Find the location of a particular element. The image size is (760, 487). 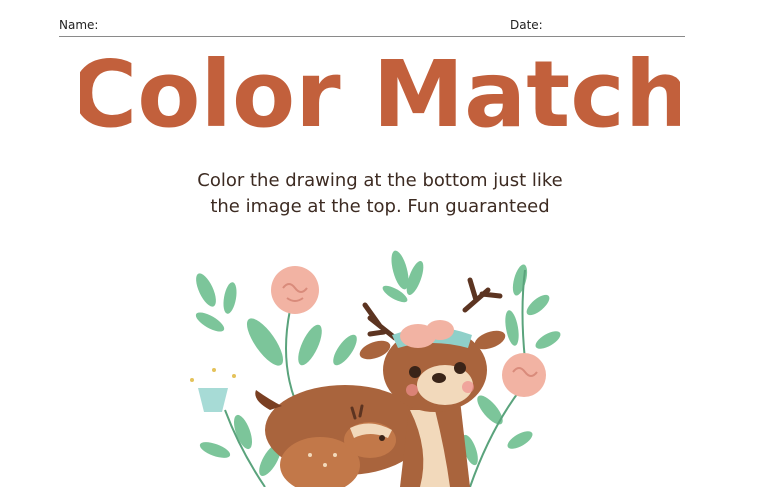

instructions-line-2: the image at the top. Fun guaranteed is located at coordinates (380, 206).